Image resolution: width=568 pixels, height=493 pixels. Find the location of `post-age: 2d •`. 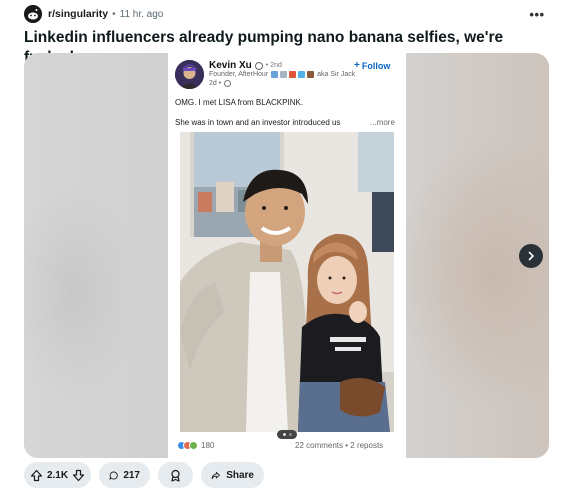

post-age: 2d • is located at coordinates (215, 83).